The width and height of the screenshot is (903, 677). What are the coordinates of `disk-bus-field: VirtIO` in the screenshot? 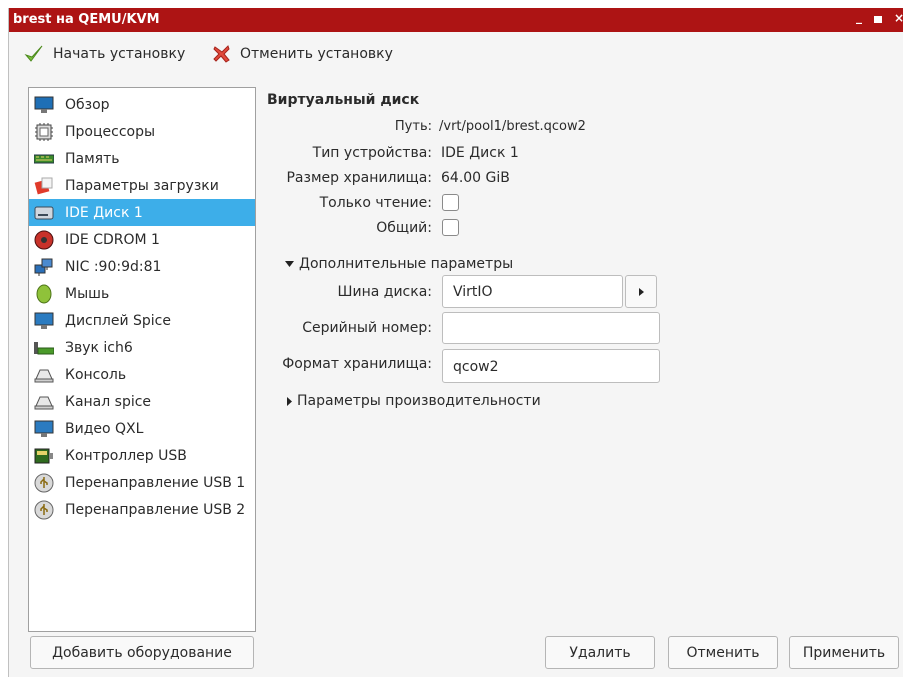 It's located at (532, 291).